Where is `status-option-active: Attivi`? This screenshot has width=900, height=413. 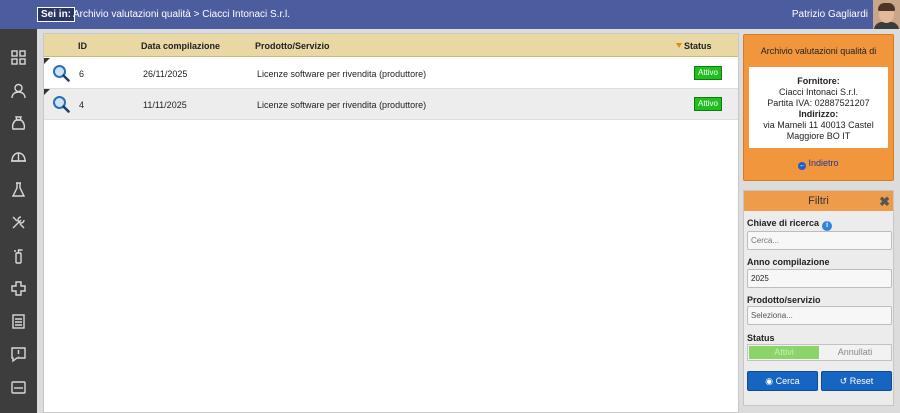 status-option-active: Attivi is located at coordinates (784, 352).